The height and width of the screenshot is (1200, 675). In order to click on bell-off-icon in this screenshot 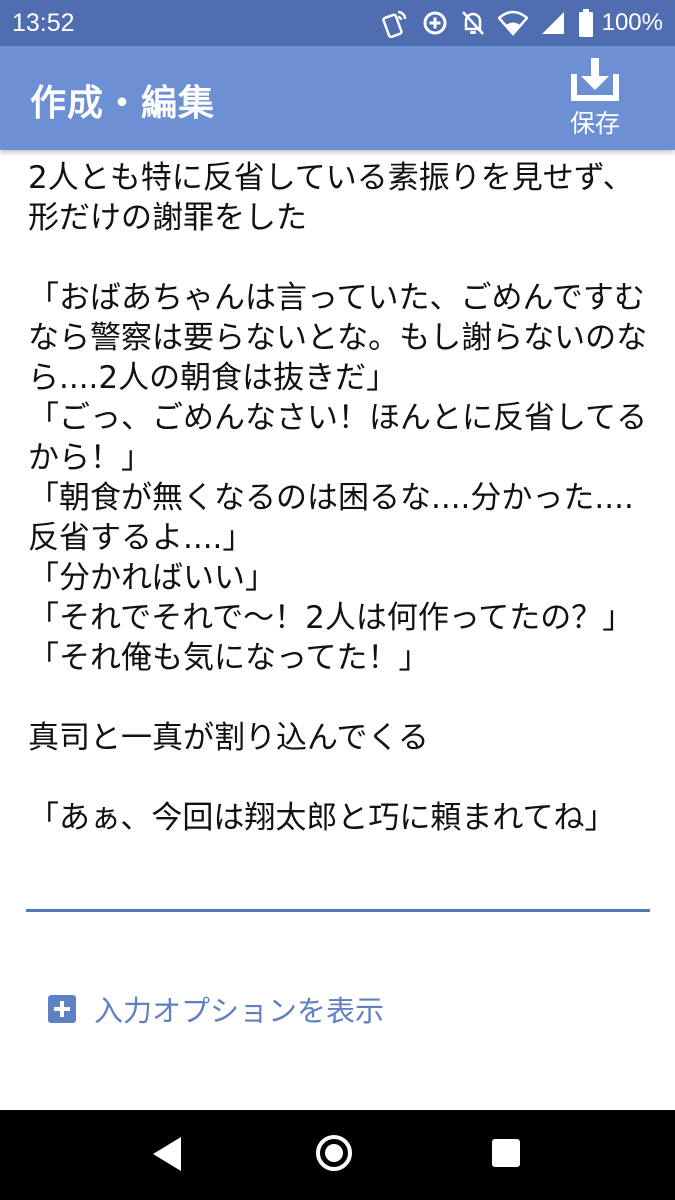, I will do `click(472, 23)`.